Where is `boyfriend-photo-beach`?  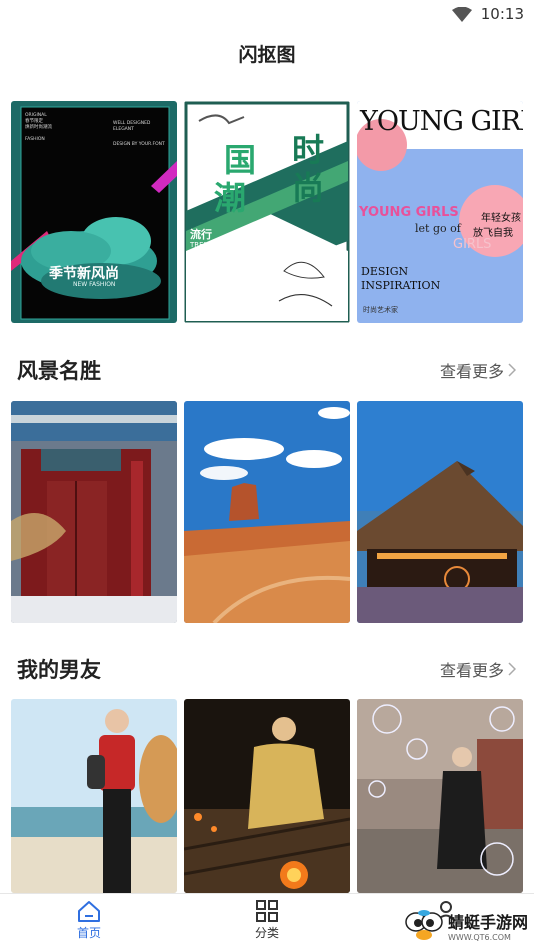 boyfriend-photo-beach is located at coordinates (94, 796).